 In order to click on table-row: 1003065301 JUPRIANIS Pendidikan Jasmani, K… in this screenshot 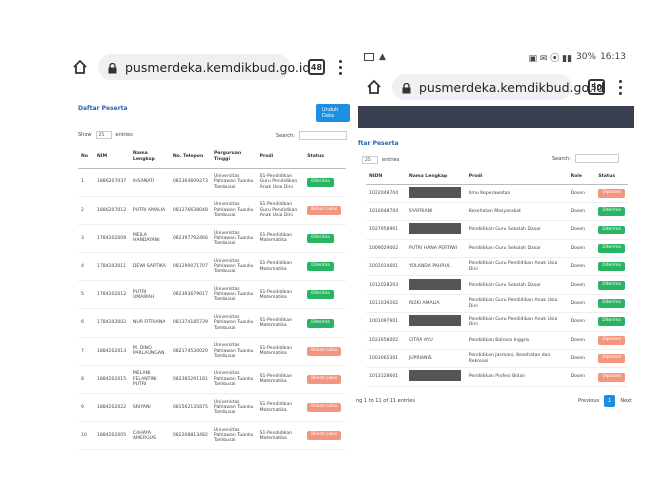, I will do `click(497, 359)`.